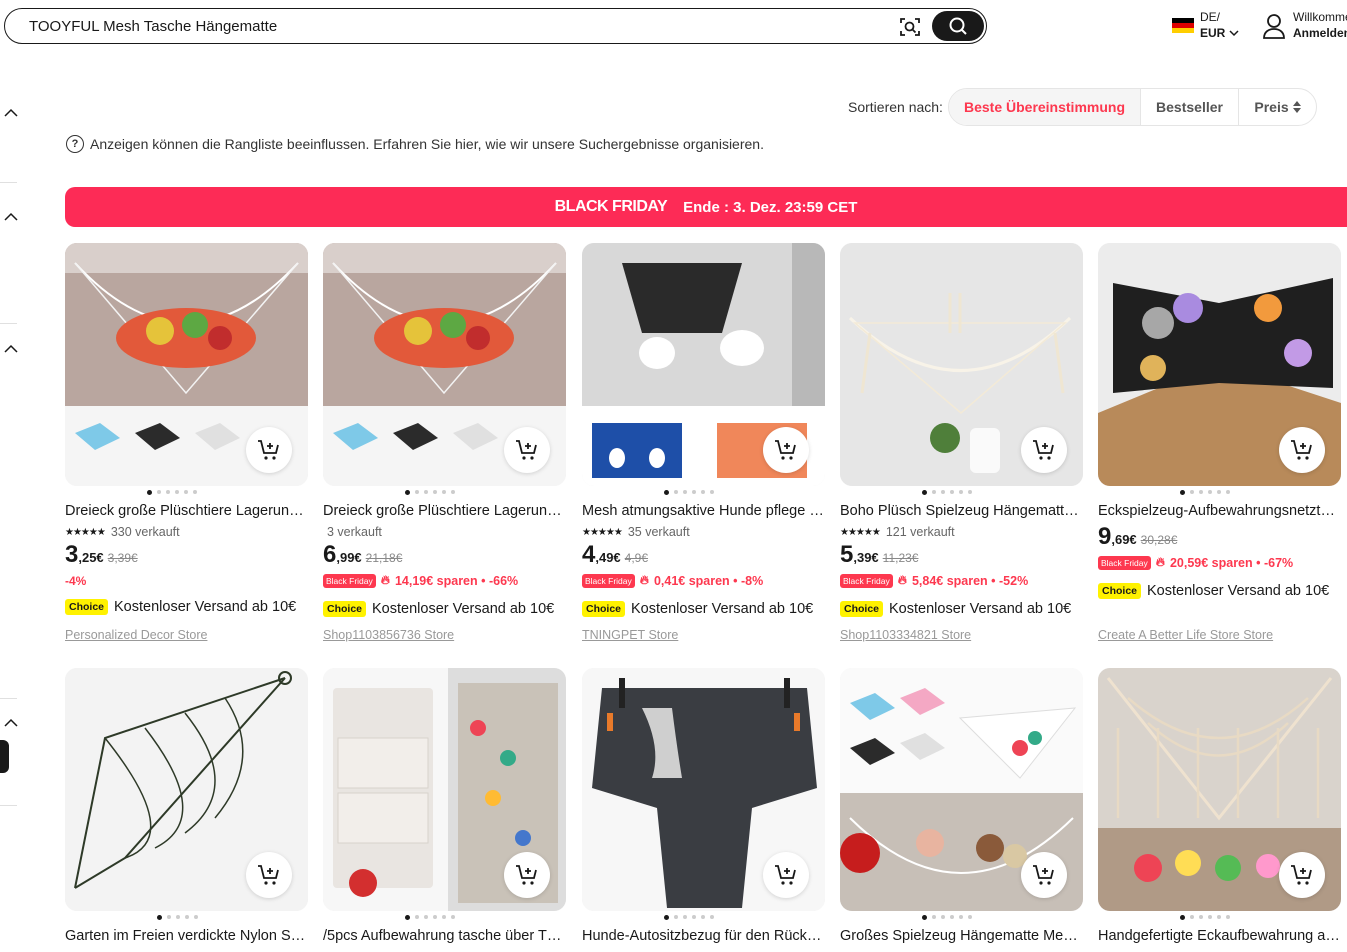 This screenshot has height=952, width=1347. I want to click on welcome-label: Willkommen, so click(1320, 17).